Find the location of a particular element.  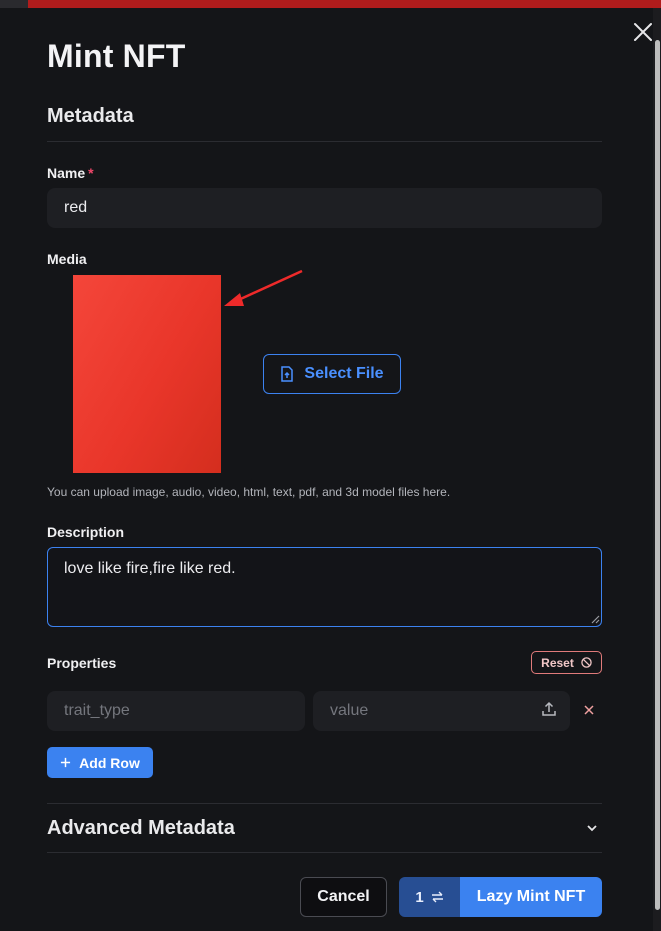

required-marker: * is located at coordinates (91, 173).